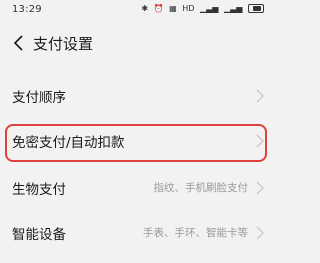  I want to click on back-arrow-icon, so click(19, 43).